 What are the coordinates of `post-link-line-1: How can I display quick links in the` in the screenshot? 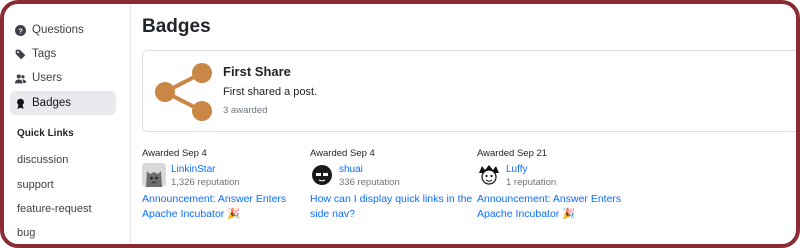 It's located at (391, 199).